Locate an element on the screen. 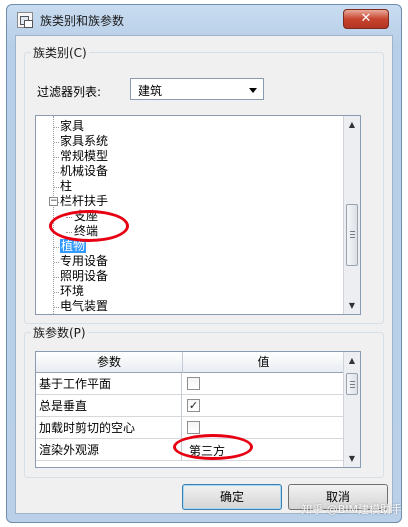 This screenshot has height=527, width=408. param-name: 渲染外观源 is located at coordinates (109, 450).